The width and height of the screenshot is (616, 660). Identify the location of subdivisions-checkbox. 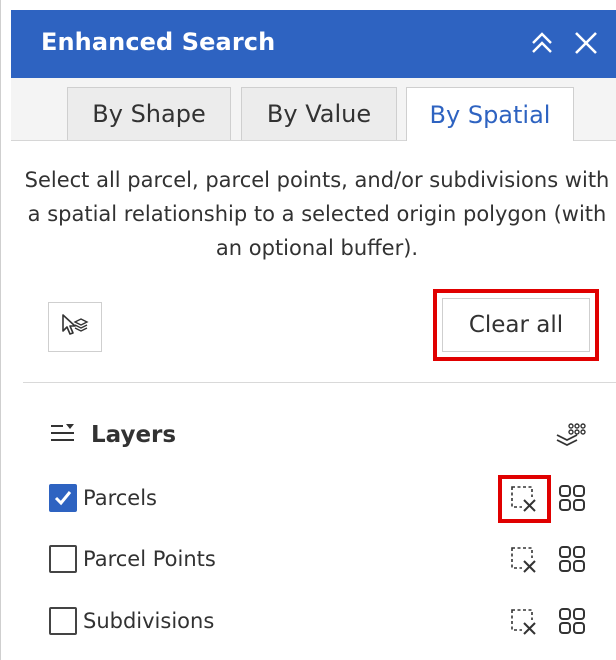
(63, 621).